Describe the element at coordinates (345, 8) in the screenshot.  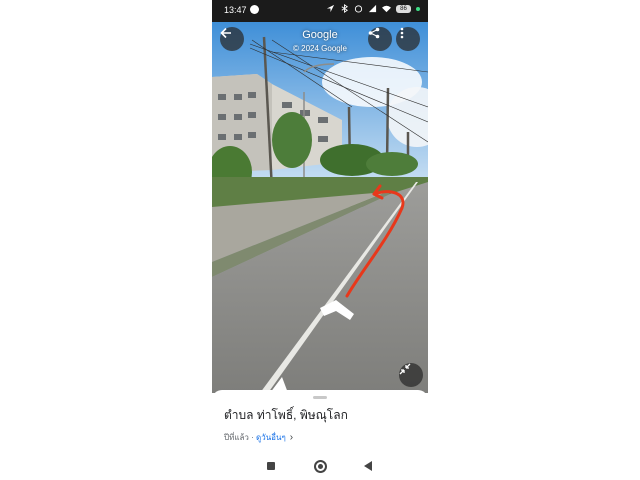
I see `bluetooth-icon` at that location.